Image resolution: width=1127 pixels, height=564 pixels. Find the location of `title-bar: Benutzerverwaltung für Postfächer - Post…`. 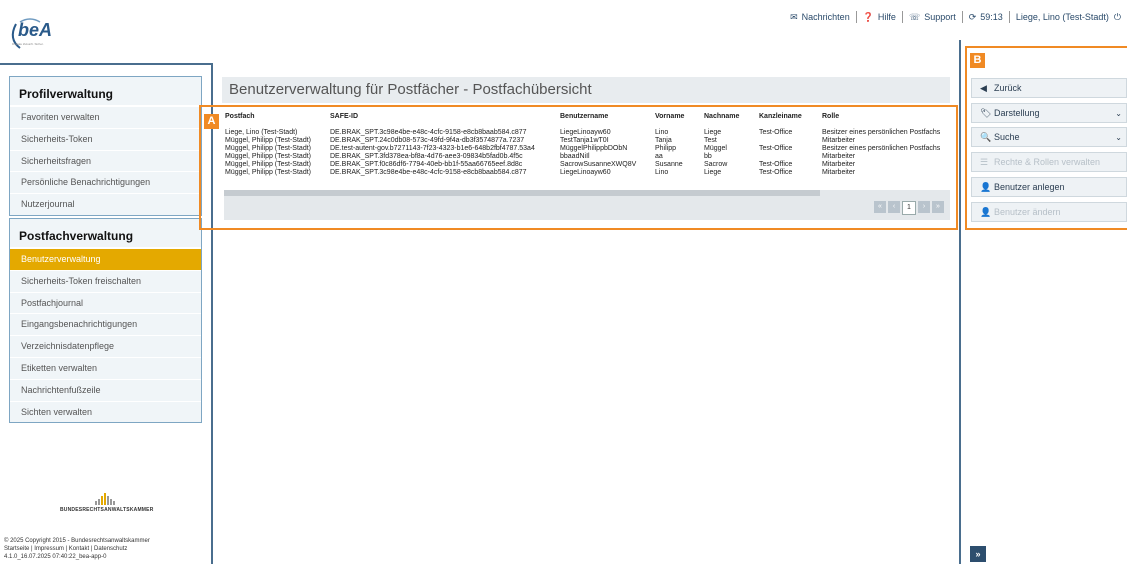

title-bar: Benutzerverwaltung für Postfächer - Post… is located at coordinates (586, 90).